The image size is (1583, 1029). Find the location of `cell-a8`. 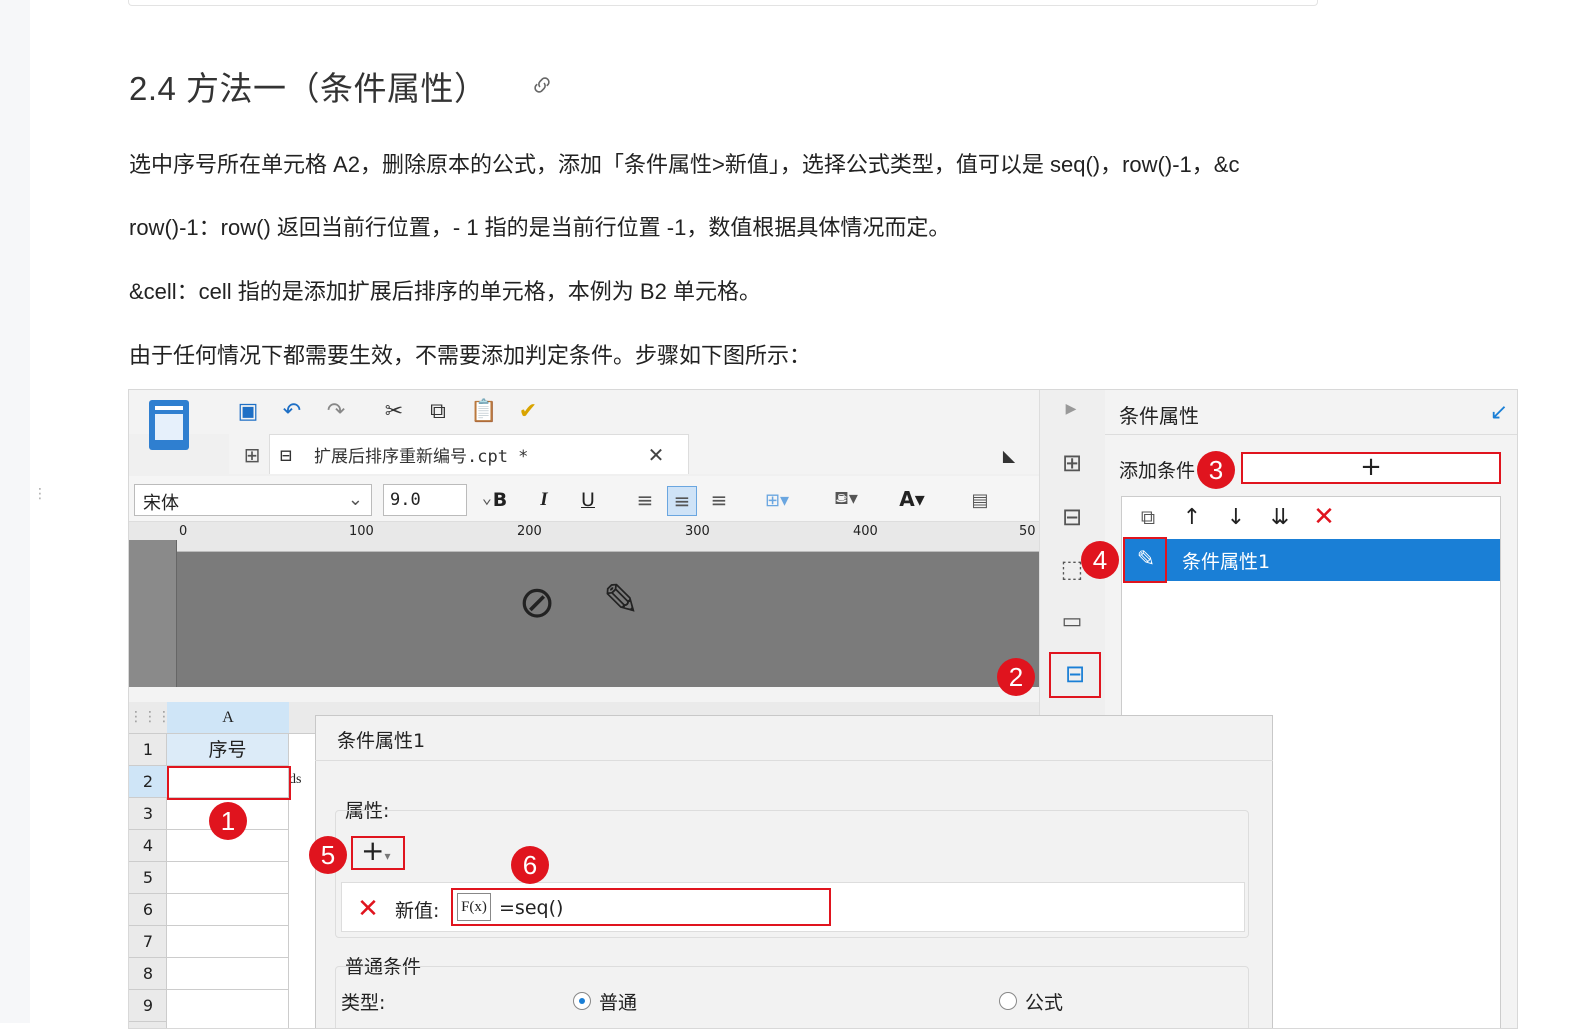

cell-a8 is located at coordinates (228, 974).